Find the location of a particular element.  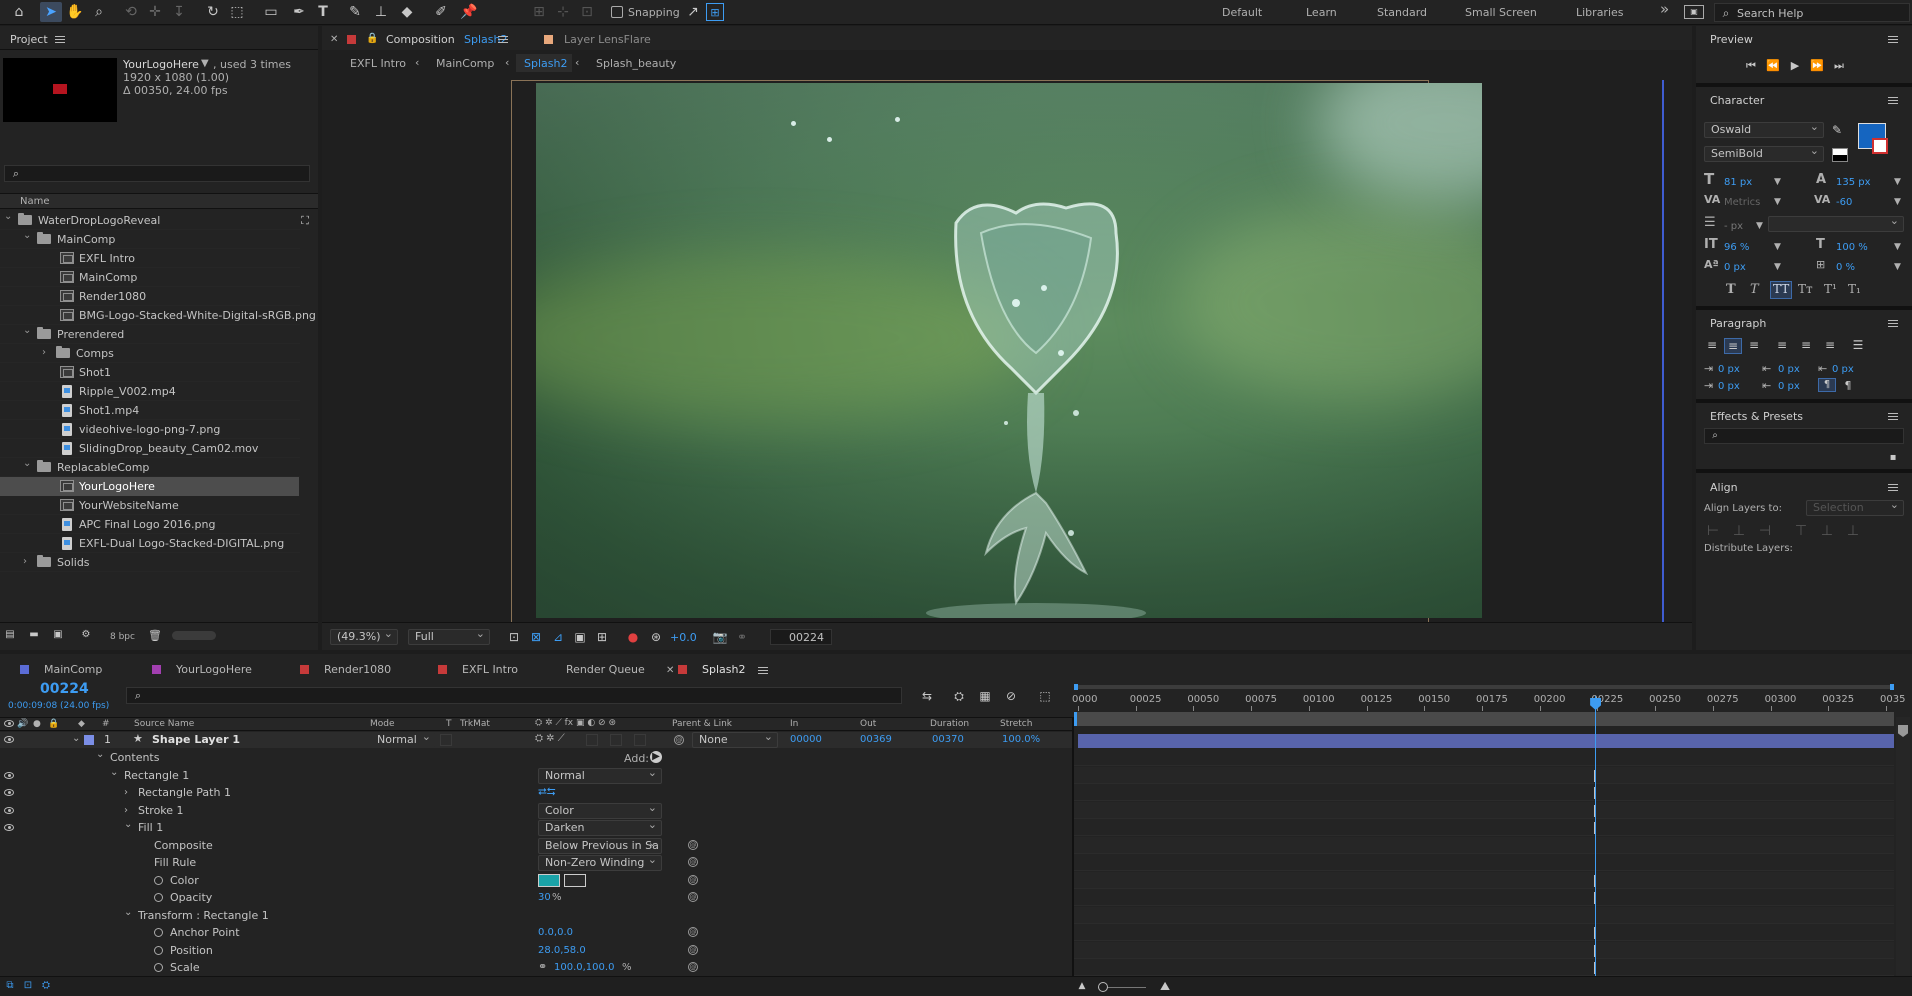

work-area-bar is located at coordinates (1484, 719).